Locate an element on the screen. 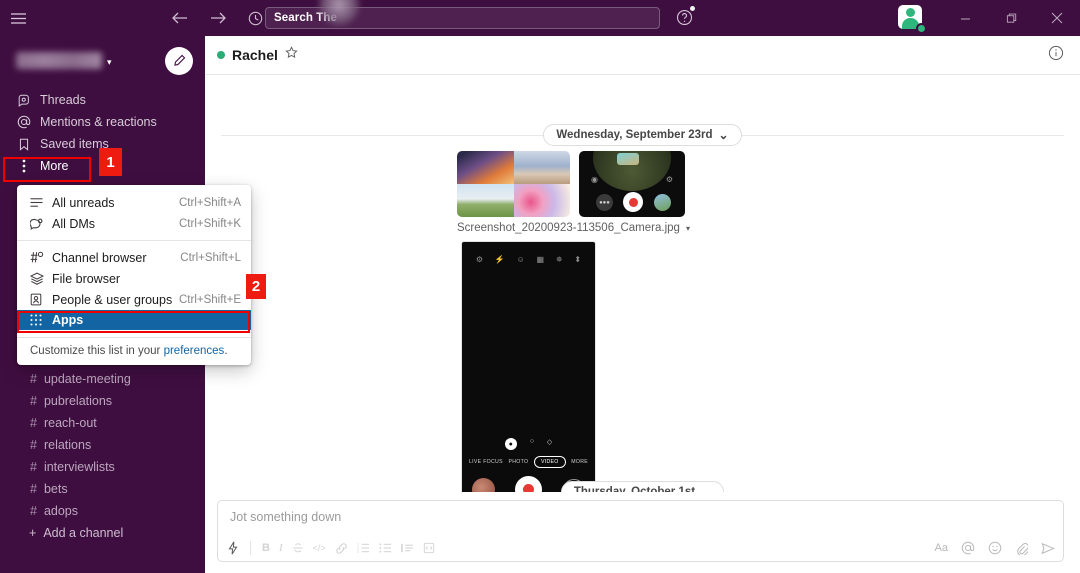 The height and width of the screenshot is (573, 1080). file-browser-icon is located at coordinates (41, 278).